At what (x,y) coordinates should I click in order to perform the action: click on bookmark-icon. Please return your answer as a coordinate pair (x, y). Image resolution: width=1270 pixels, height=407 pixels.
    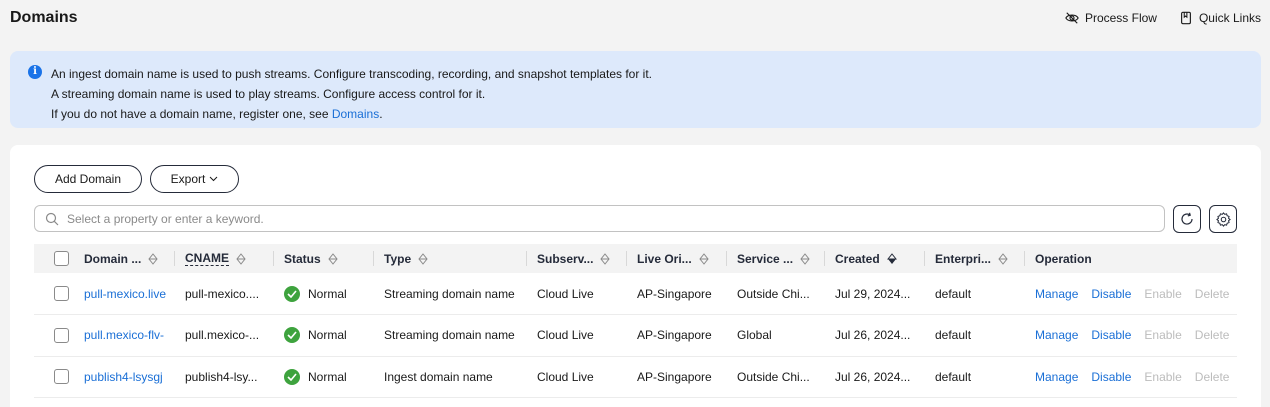
    Looking at the image, I should click on (1186, 18).